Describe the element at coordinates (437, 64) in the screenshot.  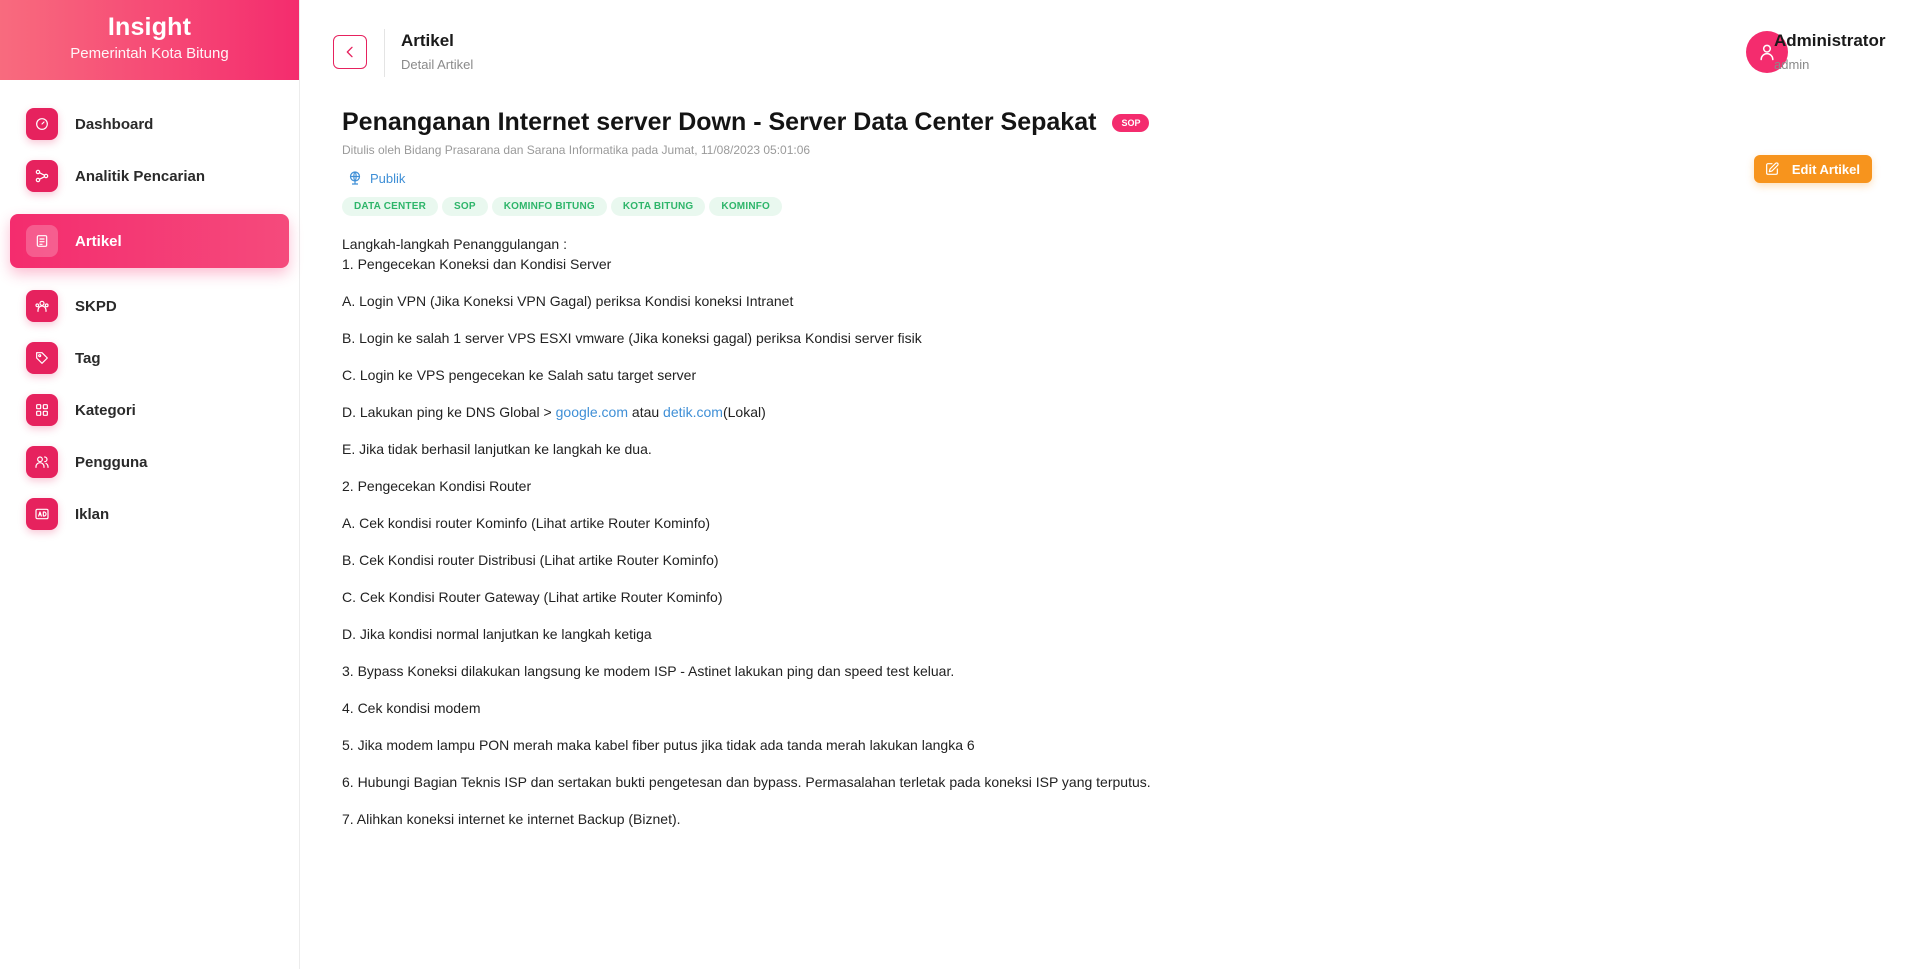
I see `page-subtitle: Detail Artikel` at that location.